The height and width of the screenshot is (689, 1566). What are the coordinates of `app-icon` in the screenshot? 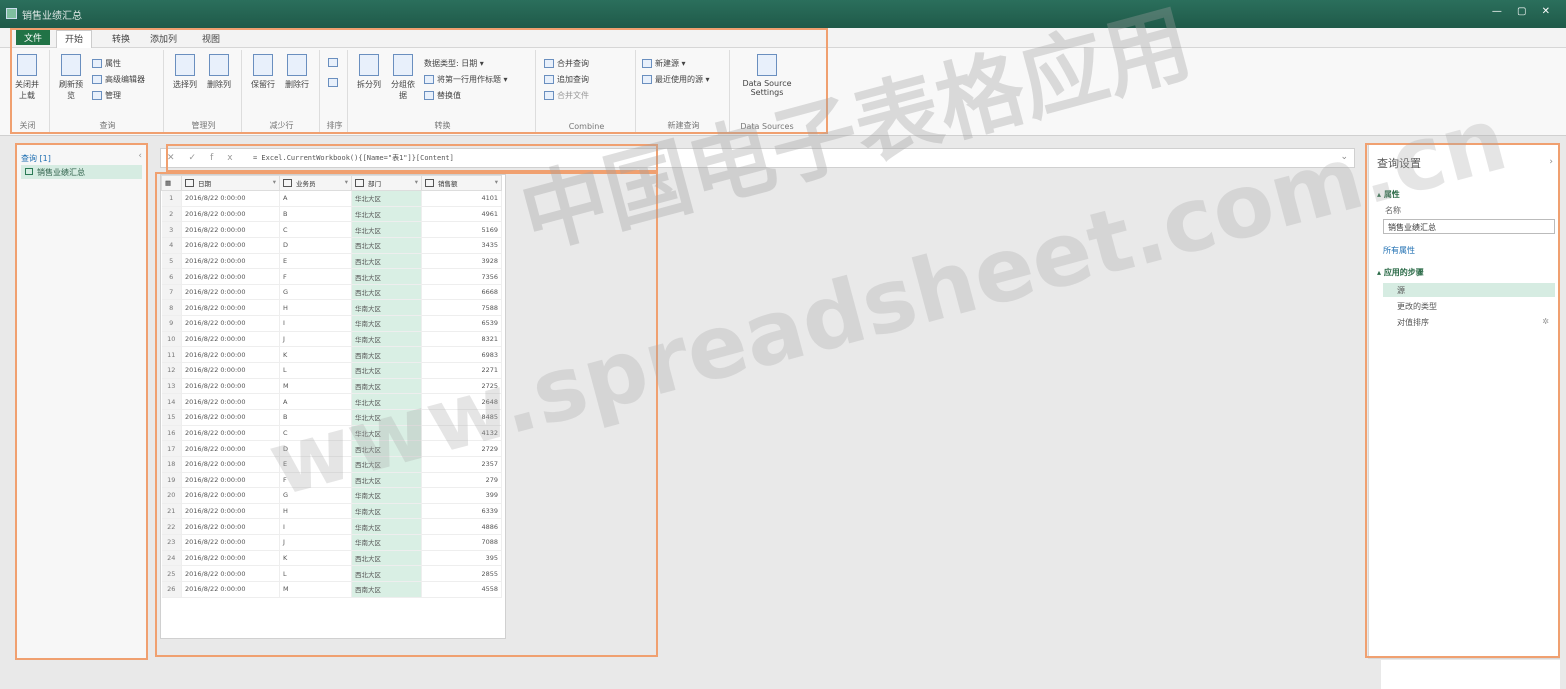 It's located at (11, 13).